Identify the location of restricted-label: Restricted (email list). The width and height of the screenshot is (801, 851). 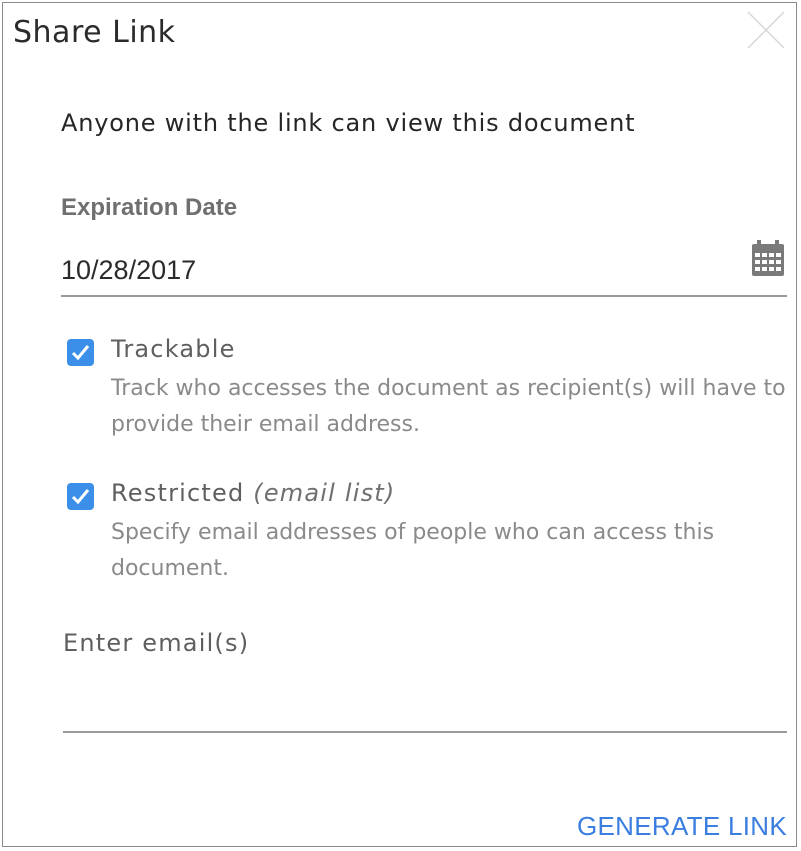
(253, 493).